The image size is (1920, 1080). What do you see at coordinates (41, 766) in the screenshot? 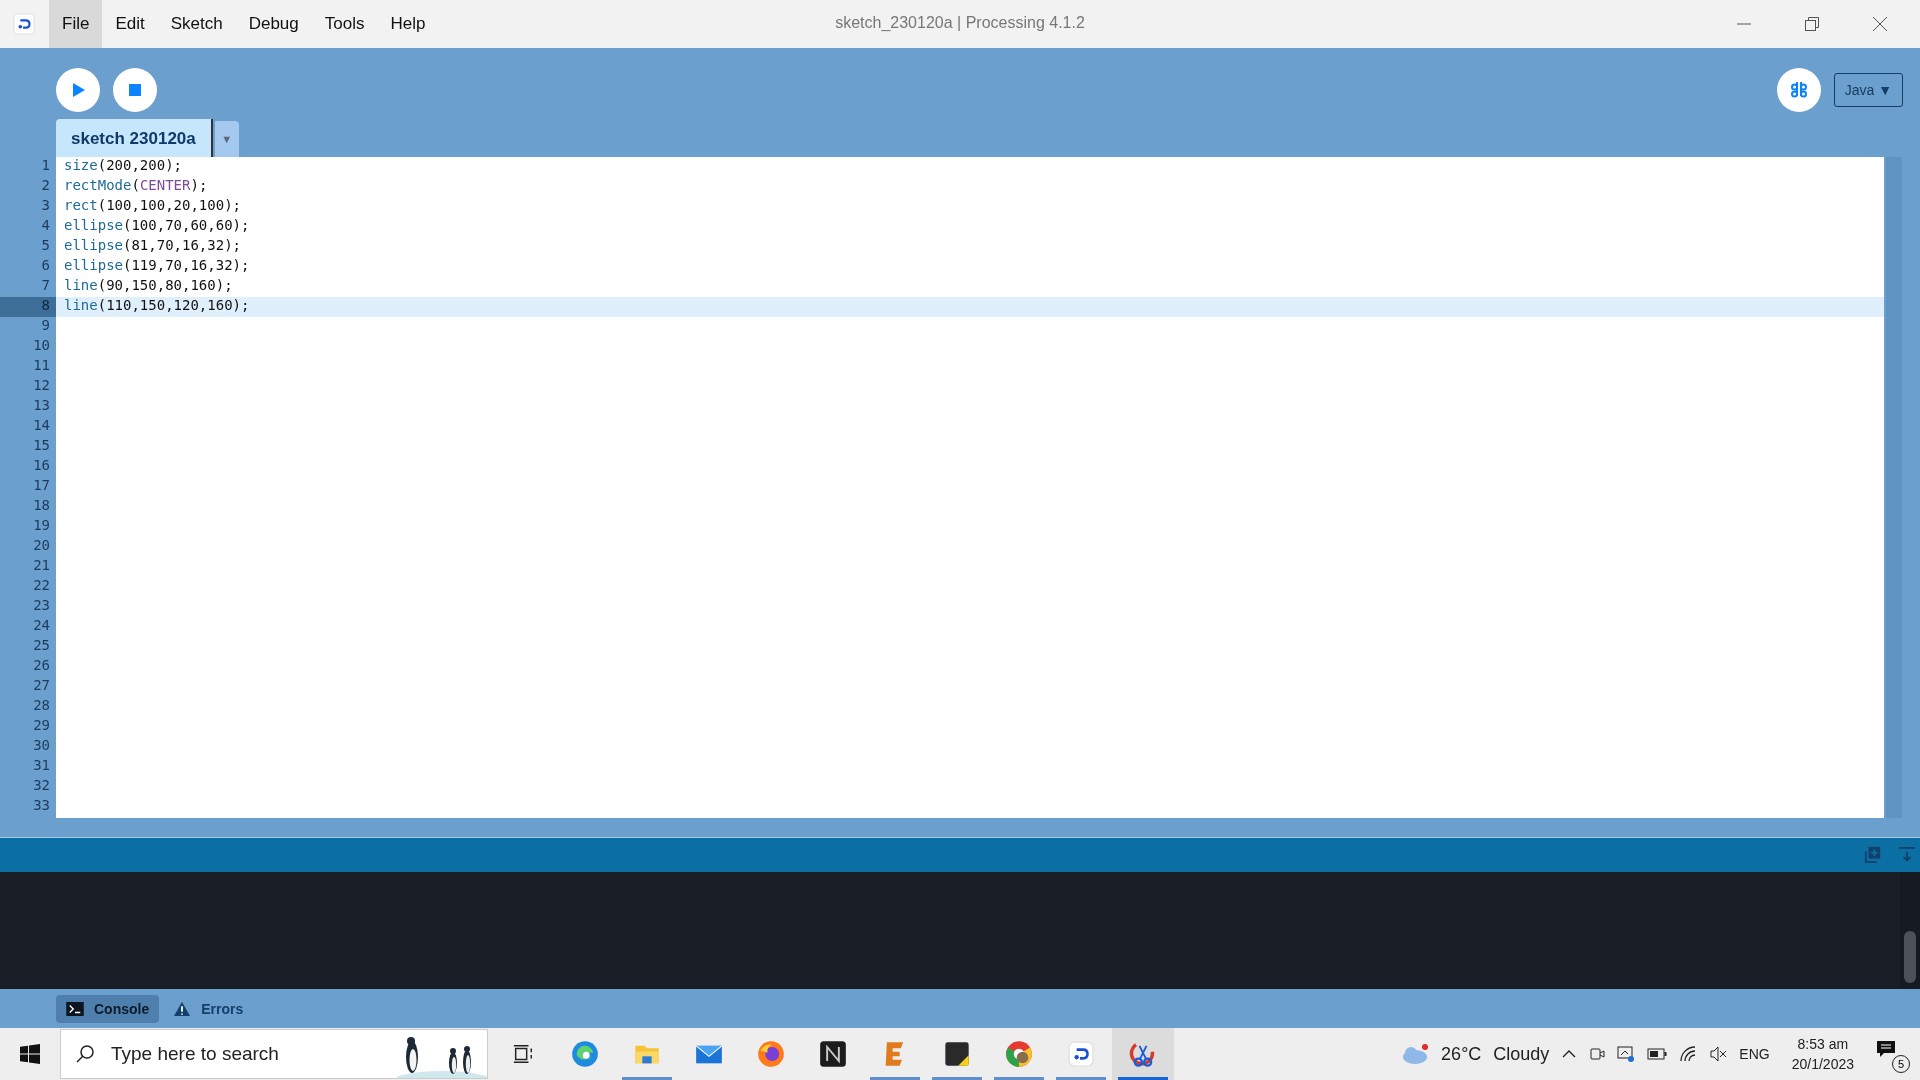
I see `line-number: 31` at bounding box center [41, 766].